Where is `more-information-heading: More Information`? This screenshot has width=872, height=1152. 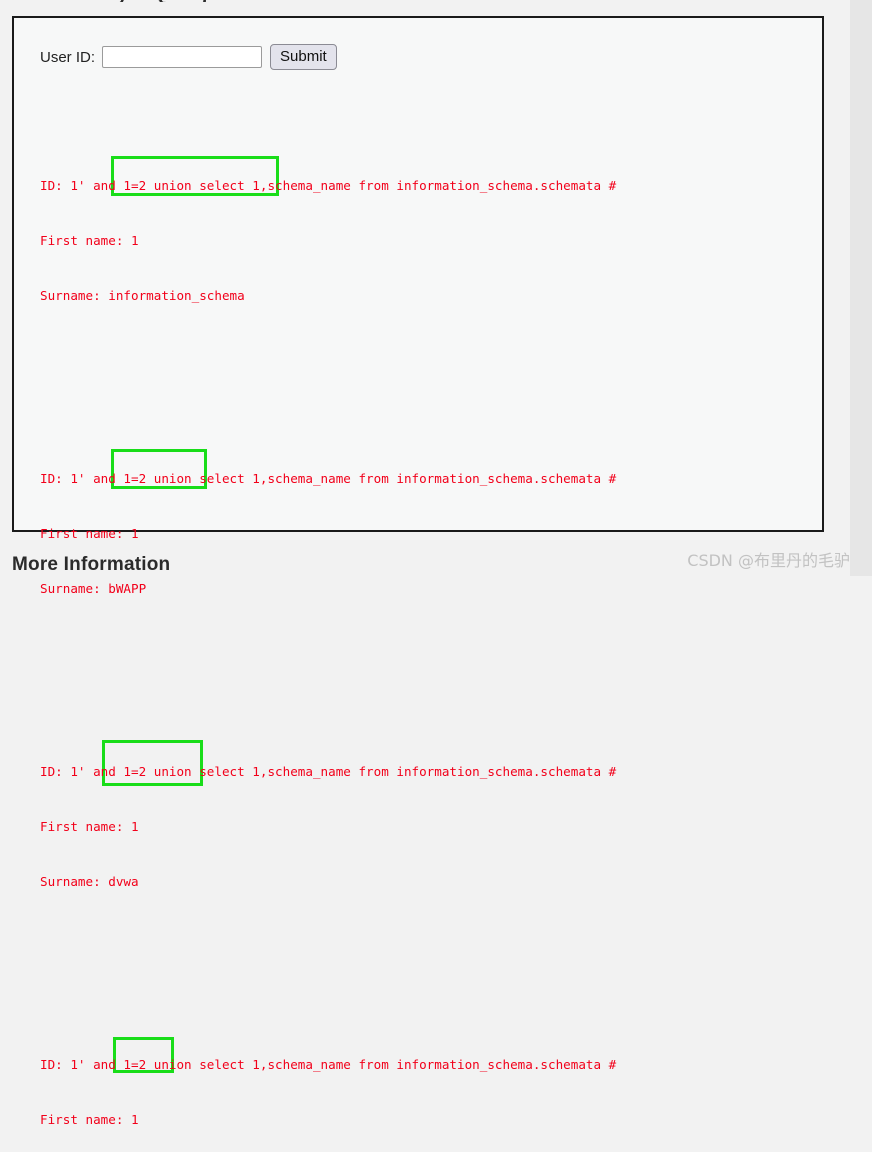 more-information-heading: More Information is located at coordinates (91, 564).